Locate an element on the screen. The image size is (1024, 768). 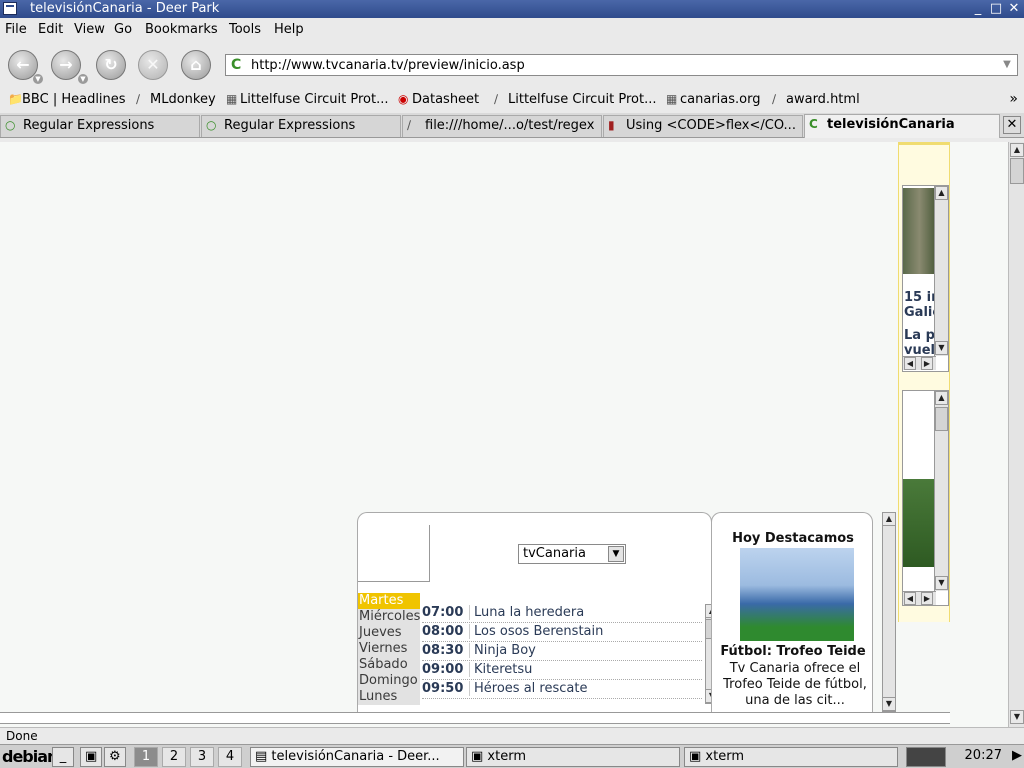
bookmark-item: ∕ award.html is located at coordinates (816, 99).